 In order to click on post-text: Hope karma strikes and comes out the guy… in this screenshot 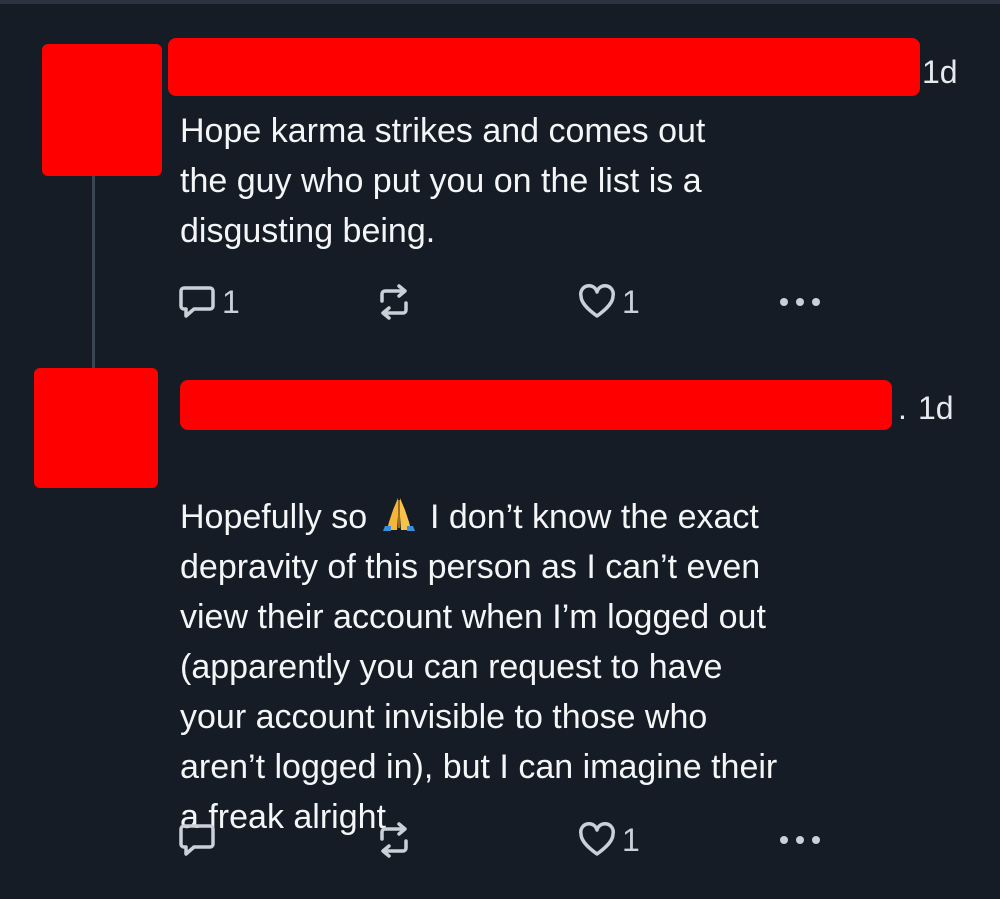, I will do `click(443, 181)`.